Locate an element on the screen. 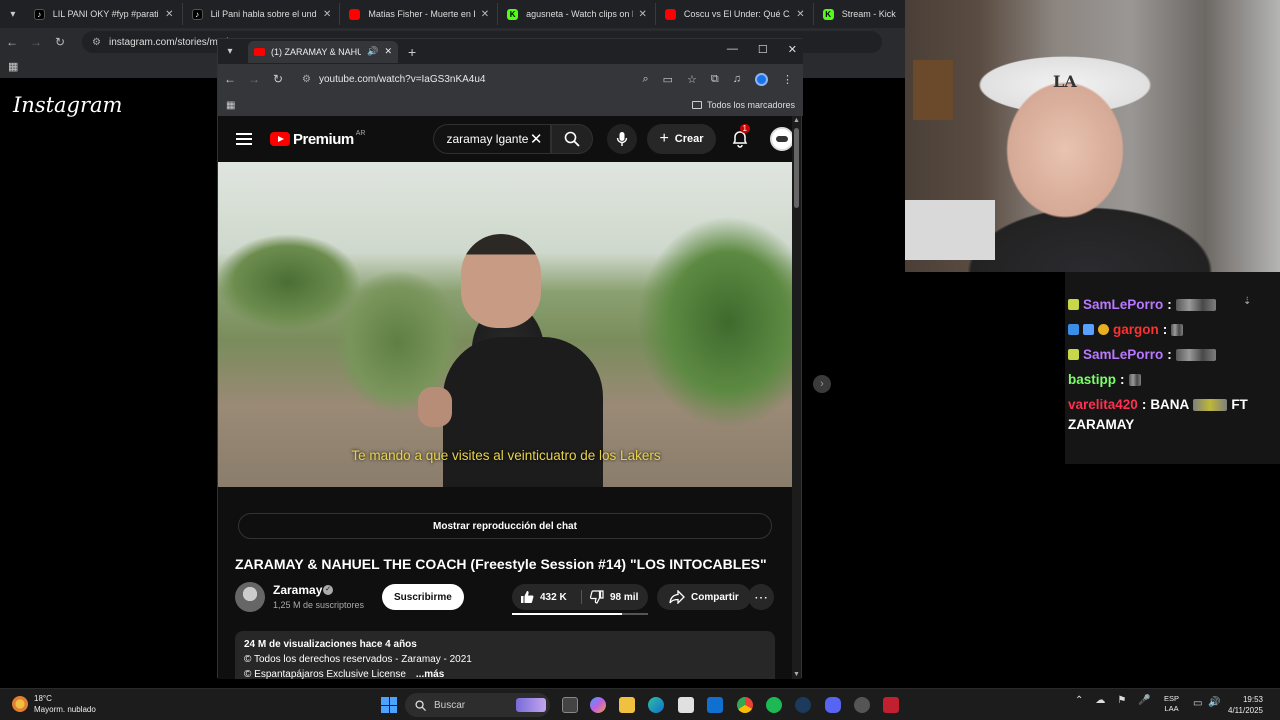 The image size is (1280, 720). address-bar: ⚙ youtube.com/watch?v=IaGS3nKA4u4 is located at coordinates (444, 79).